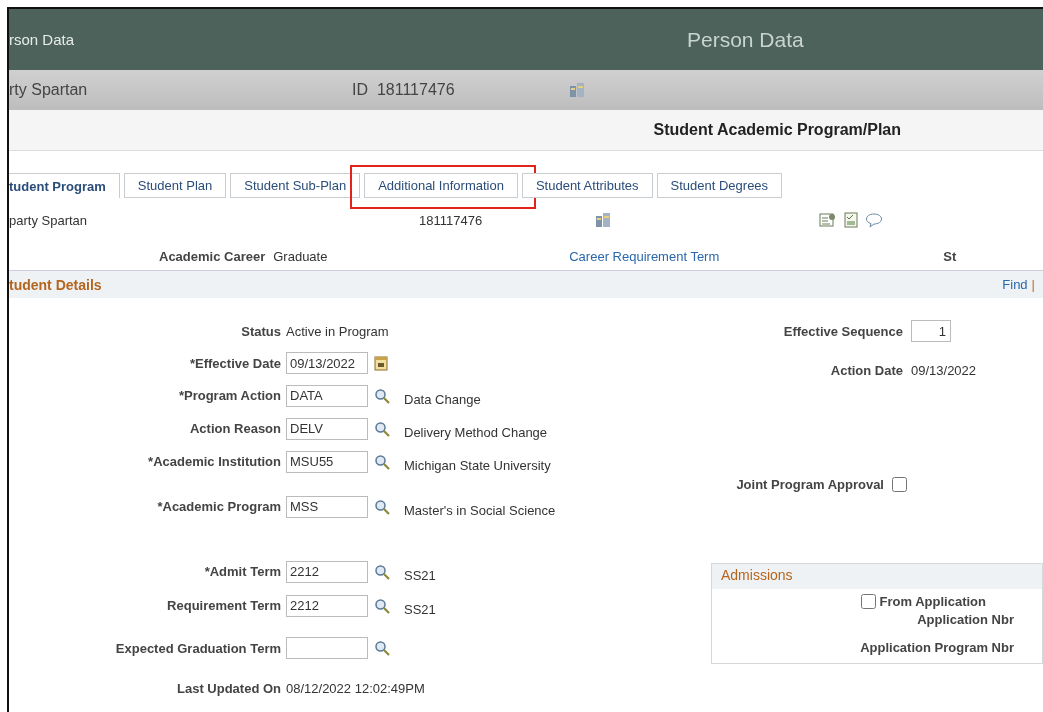 Image resolution: width=1043 pixels, height=712 pixels. What do you see at coordinates (842, 331) in the screenshot?
I see `field-label: Effective Sequence` at bounding box center [842, 331].